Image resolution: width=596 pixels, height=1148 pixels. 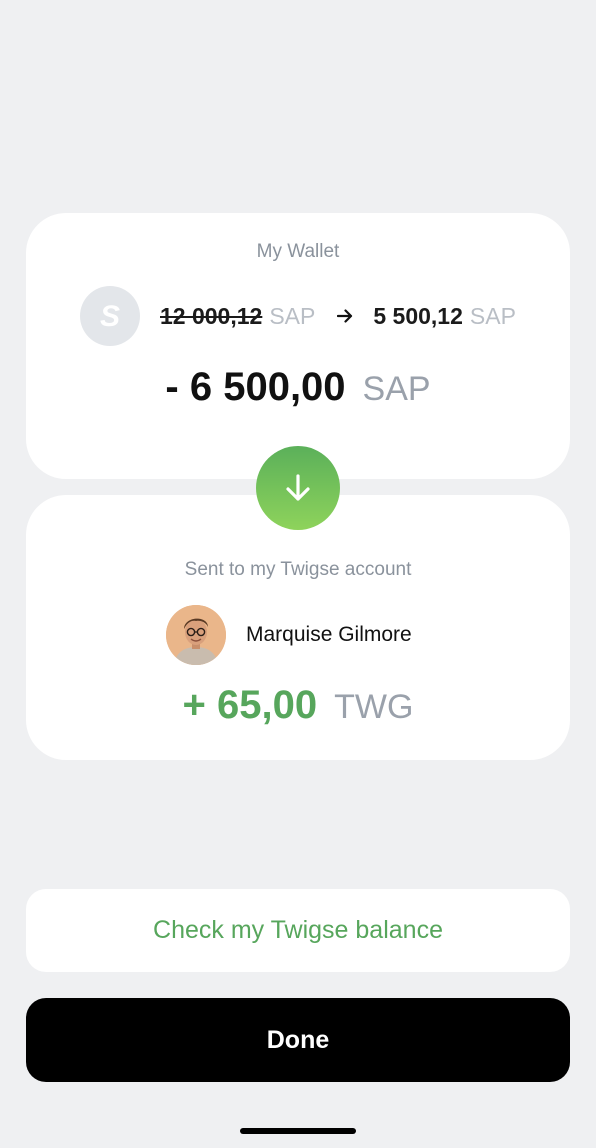 What do you see at coordinates (298, 569) in the screenshot?
I see `recipient-label: Sent to my Twigse account` at bounding box center [298, 569].